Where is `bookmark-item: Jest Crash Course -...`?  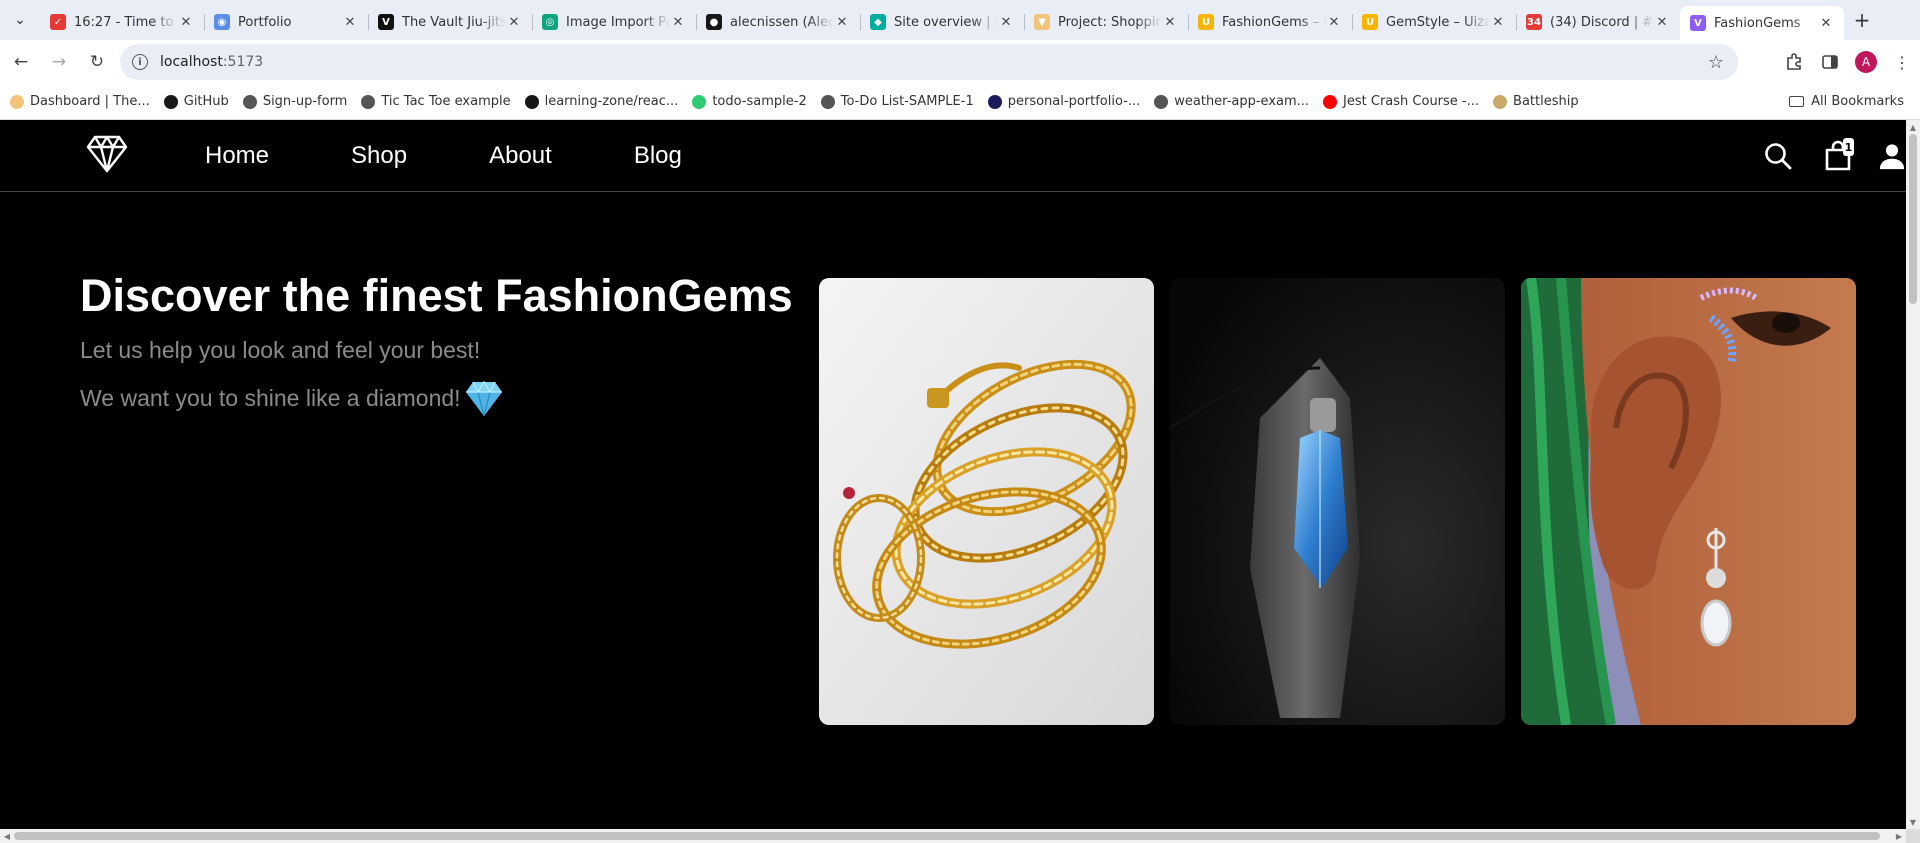
bookmark-item: Jest Crash Course -... is located at coordinates (1401, 101).